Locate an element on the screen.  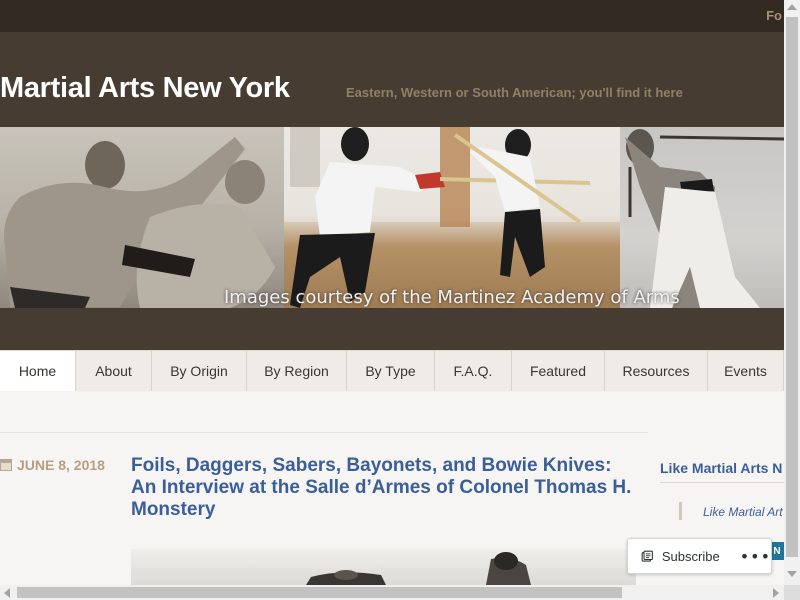
sidebar-widget-link: Like Martial Art is located at coordinates (743, 512).